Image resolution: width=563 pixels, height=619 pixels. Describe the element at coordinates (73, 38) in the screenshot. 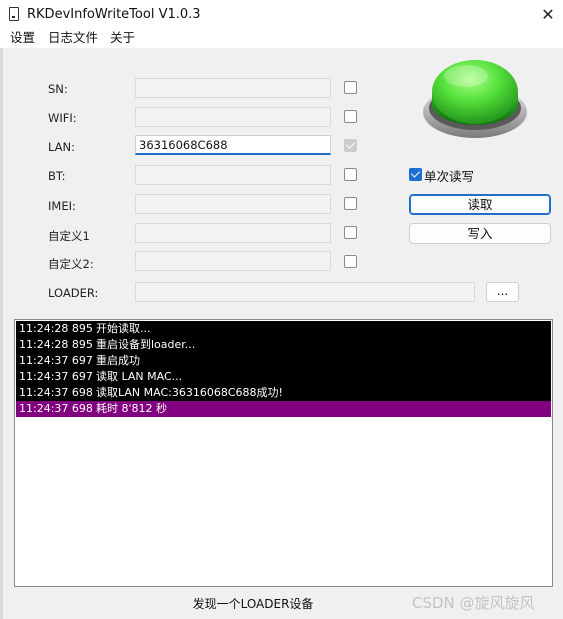

I see `menu-log-file: 日志文件` at that location.